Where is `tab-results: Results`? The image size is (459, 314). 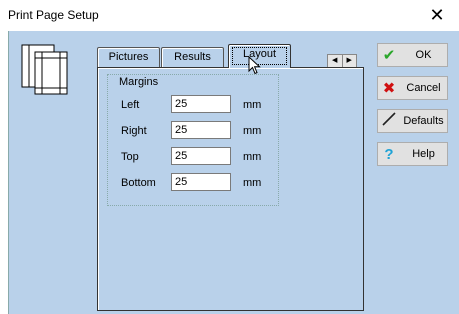
tab-results: Results is located at coordinates (192, 57).